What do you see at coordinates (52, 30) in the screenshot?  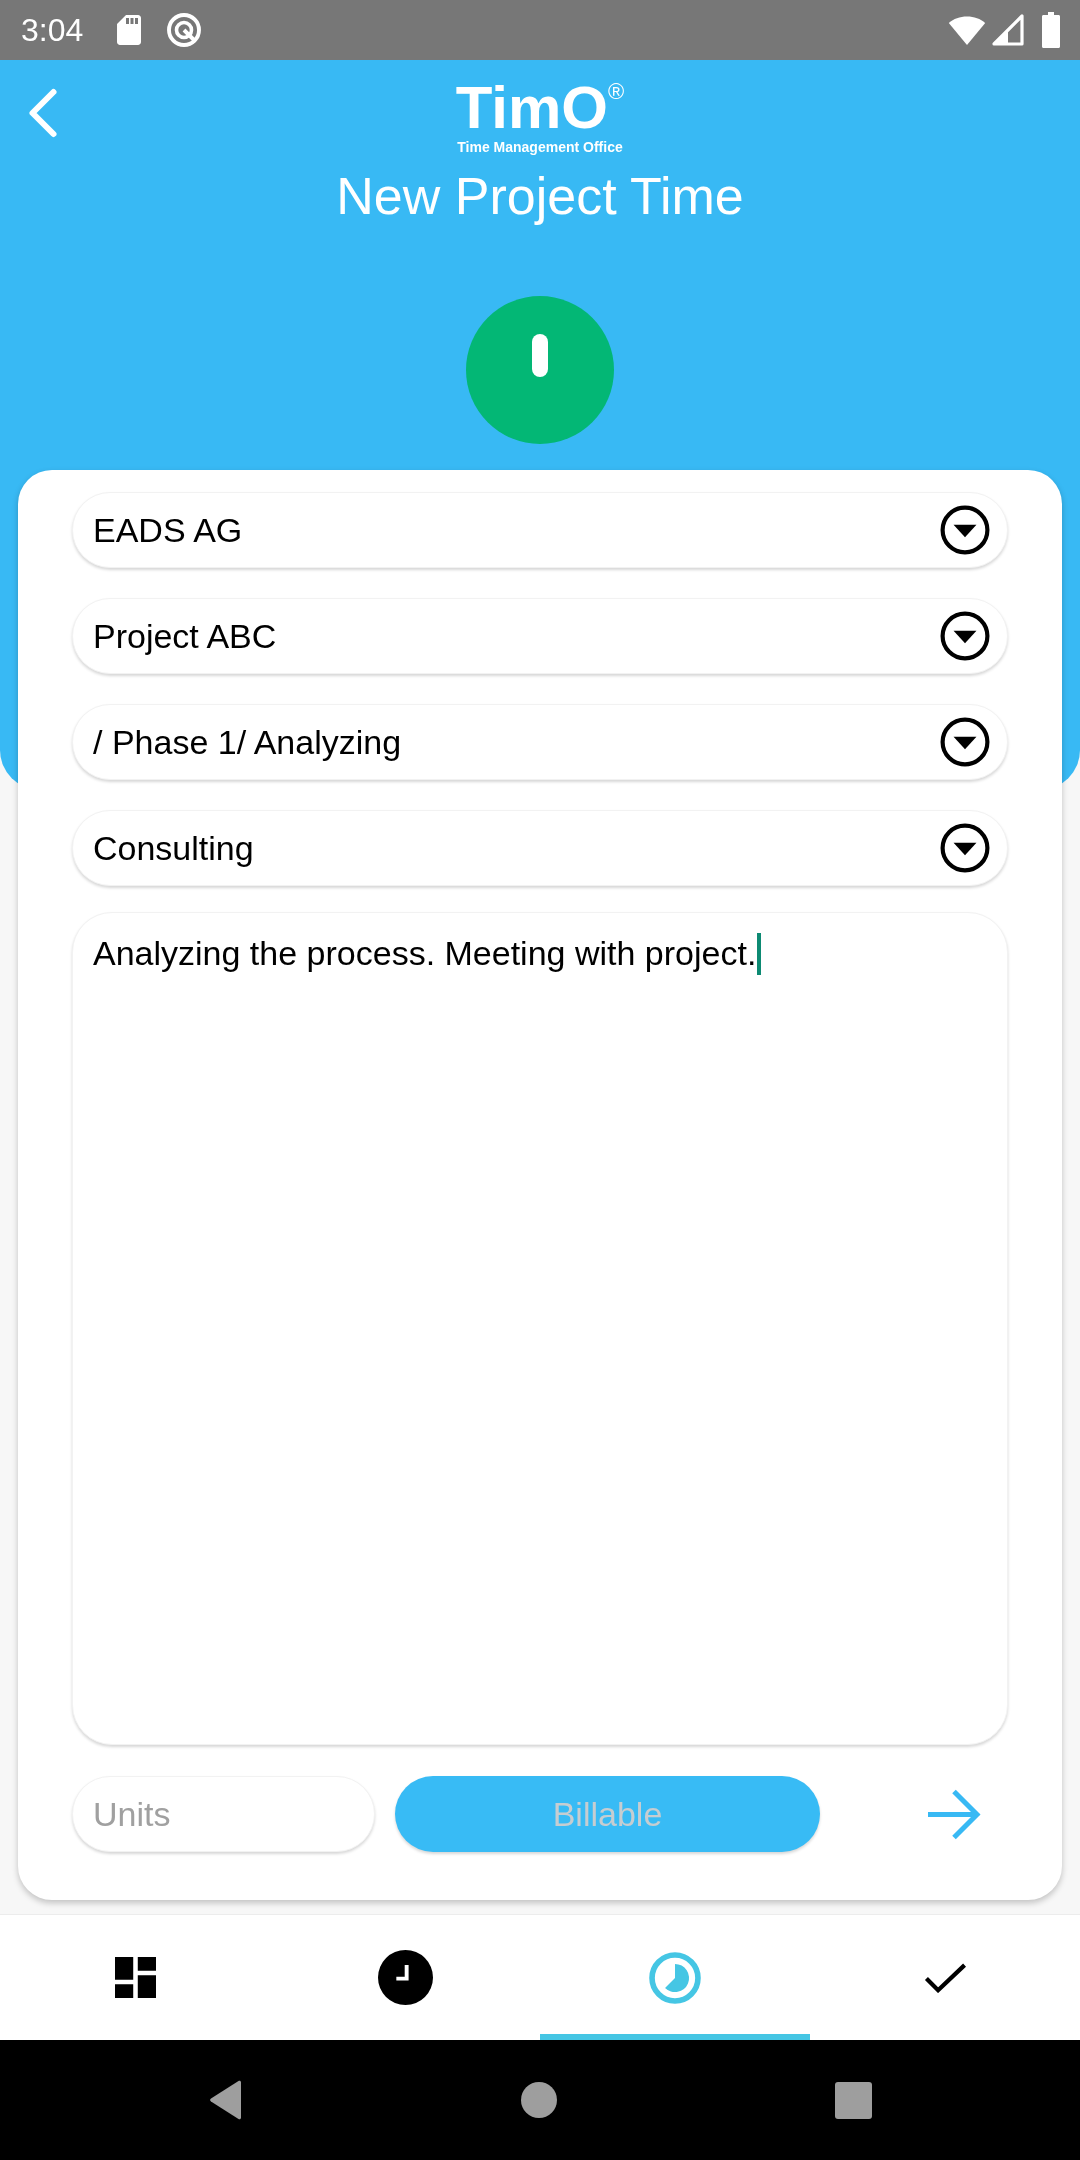 I see `status-time: 3:04` at bounding box center [52, 30].